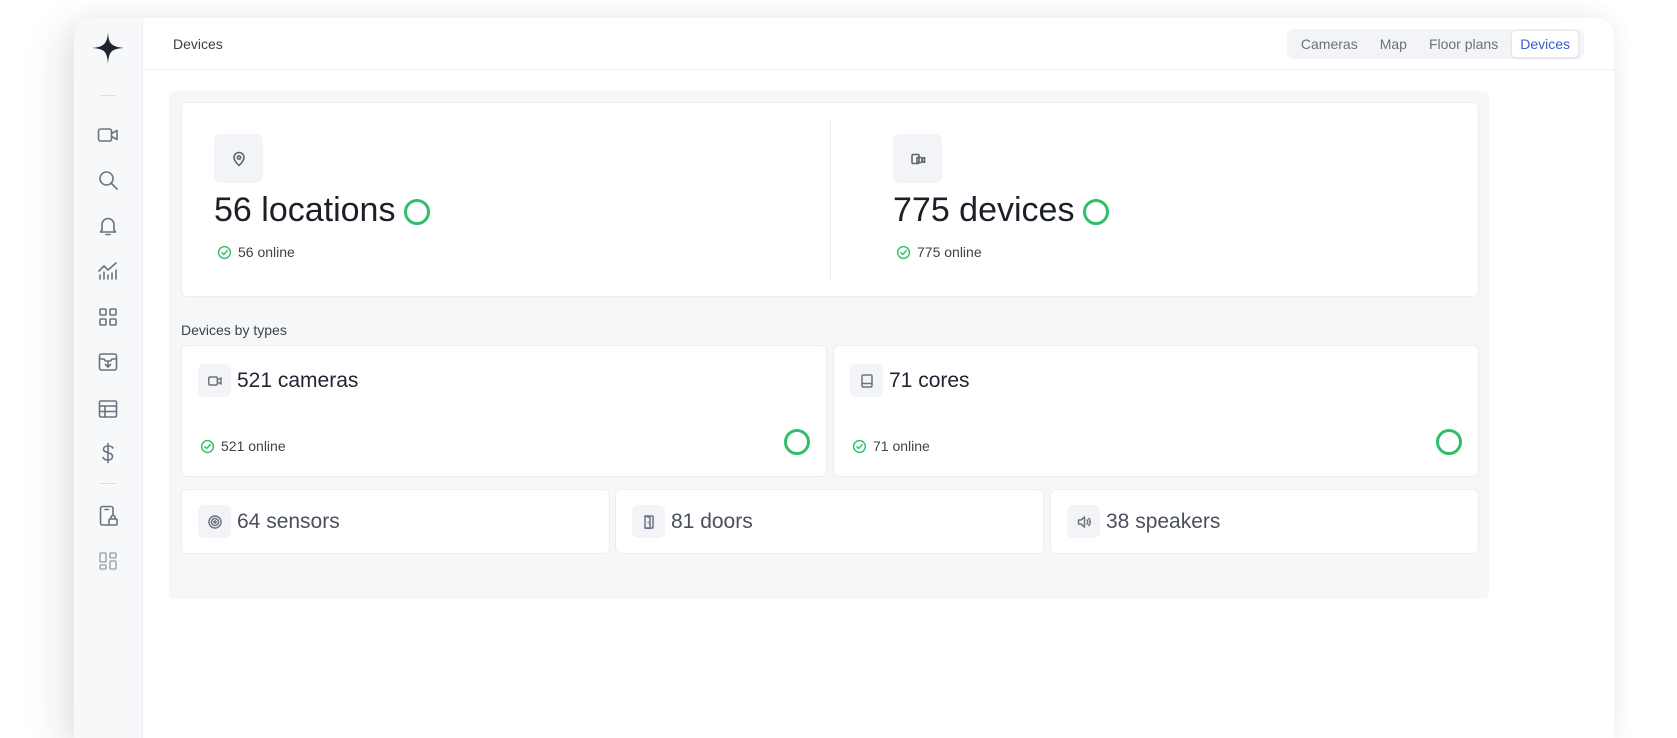 The image size is (1677, 738). Describe the element at coordinates (395, 521) in the screenshot. I see `sensors-card: 64 sensors` at that location.